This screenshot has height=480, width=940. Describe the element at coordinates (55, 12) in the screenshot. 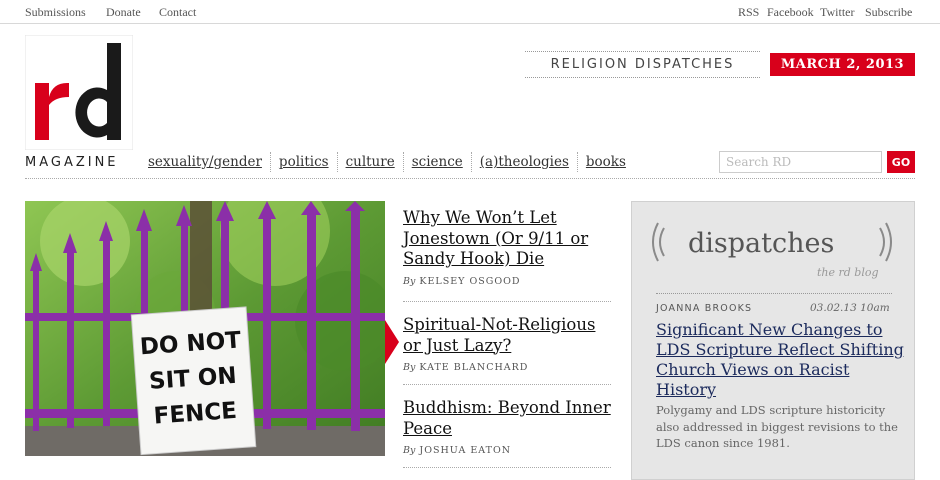

I see `submissions-link: Submissions` at that location.